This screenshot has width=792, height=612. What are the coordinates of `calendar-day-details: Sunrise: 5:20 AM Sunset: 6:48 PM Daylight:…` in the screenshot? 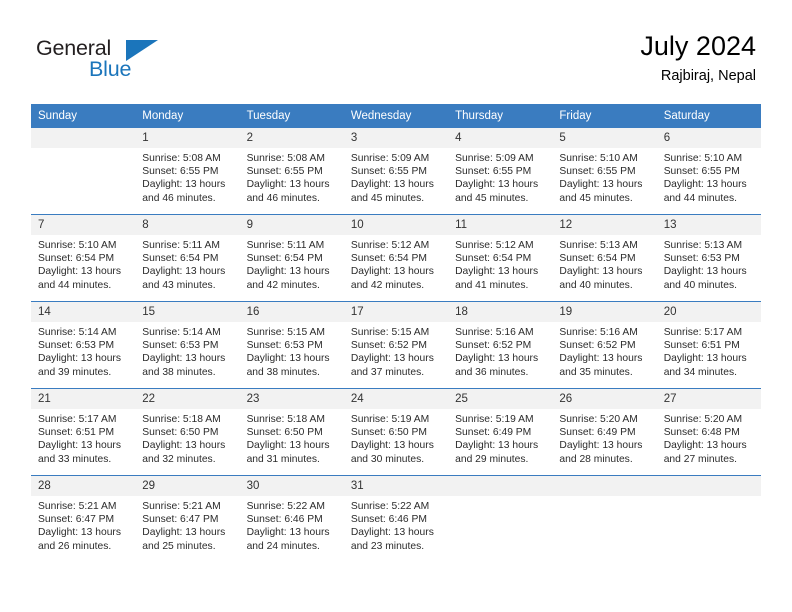 It's located at (709, 437).